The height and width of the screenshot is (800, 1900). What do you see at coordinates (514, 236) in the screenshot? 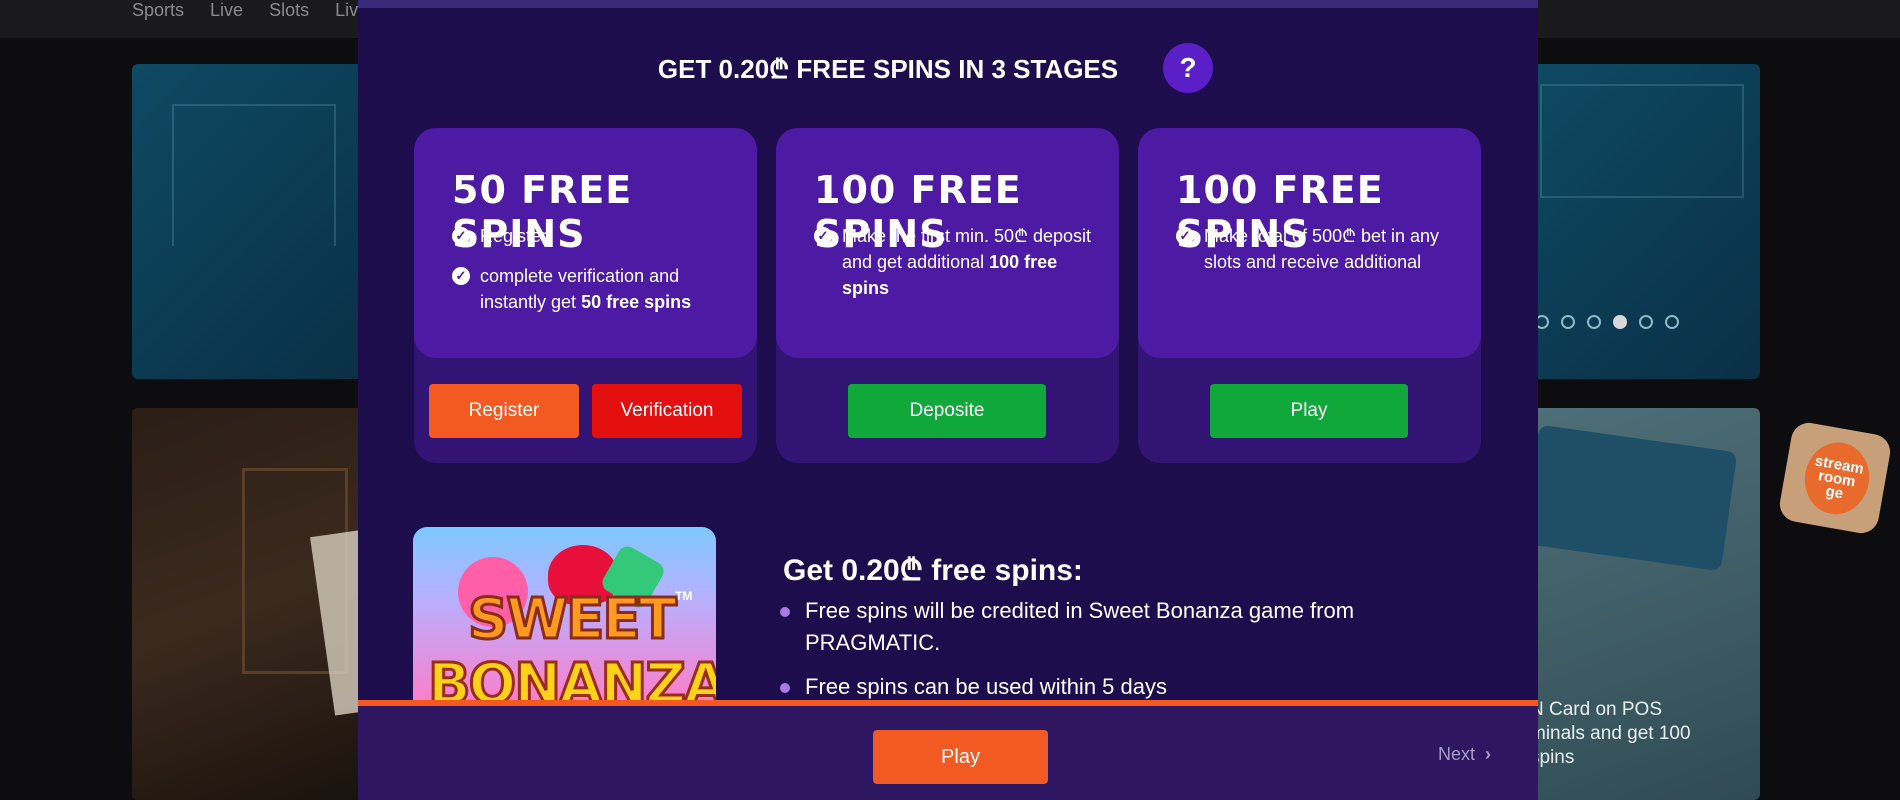
I see `stage-item-text: Register` at bounding box center [514, 236].